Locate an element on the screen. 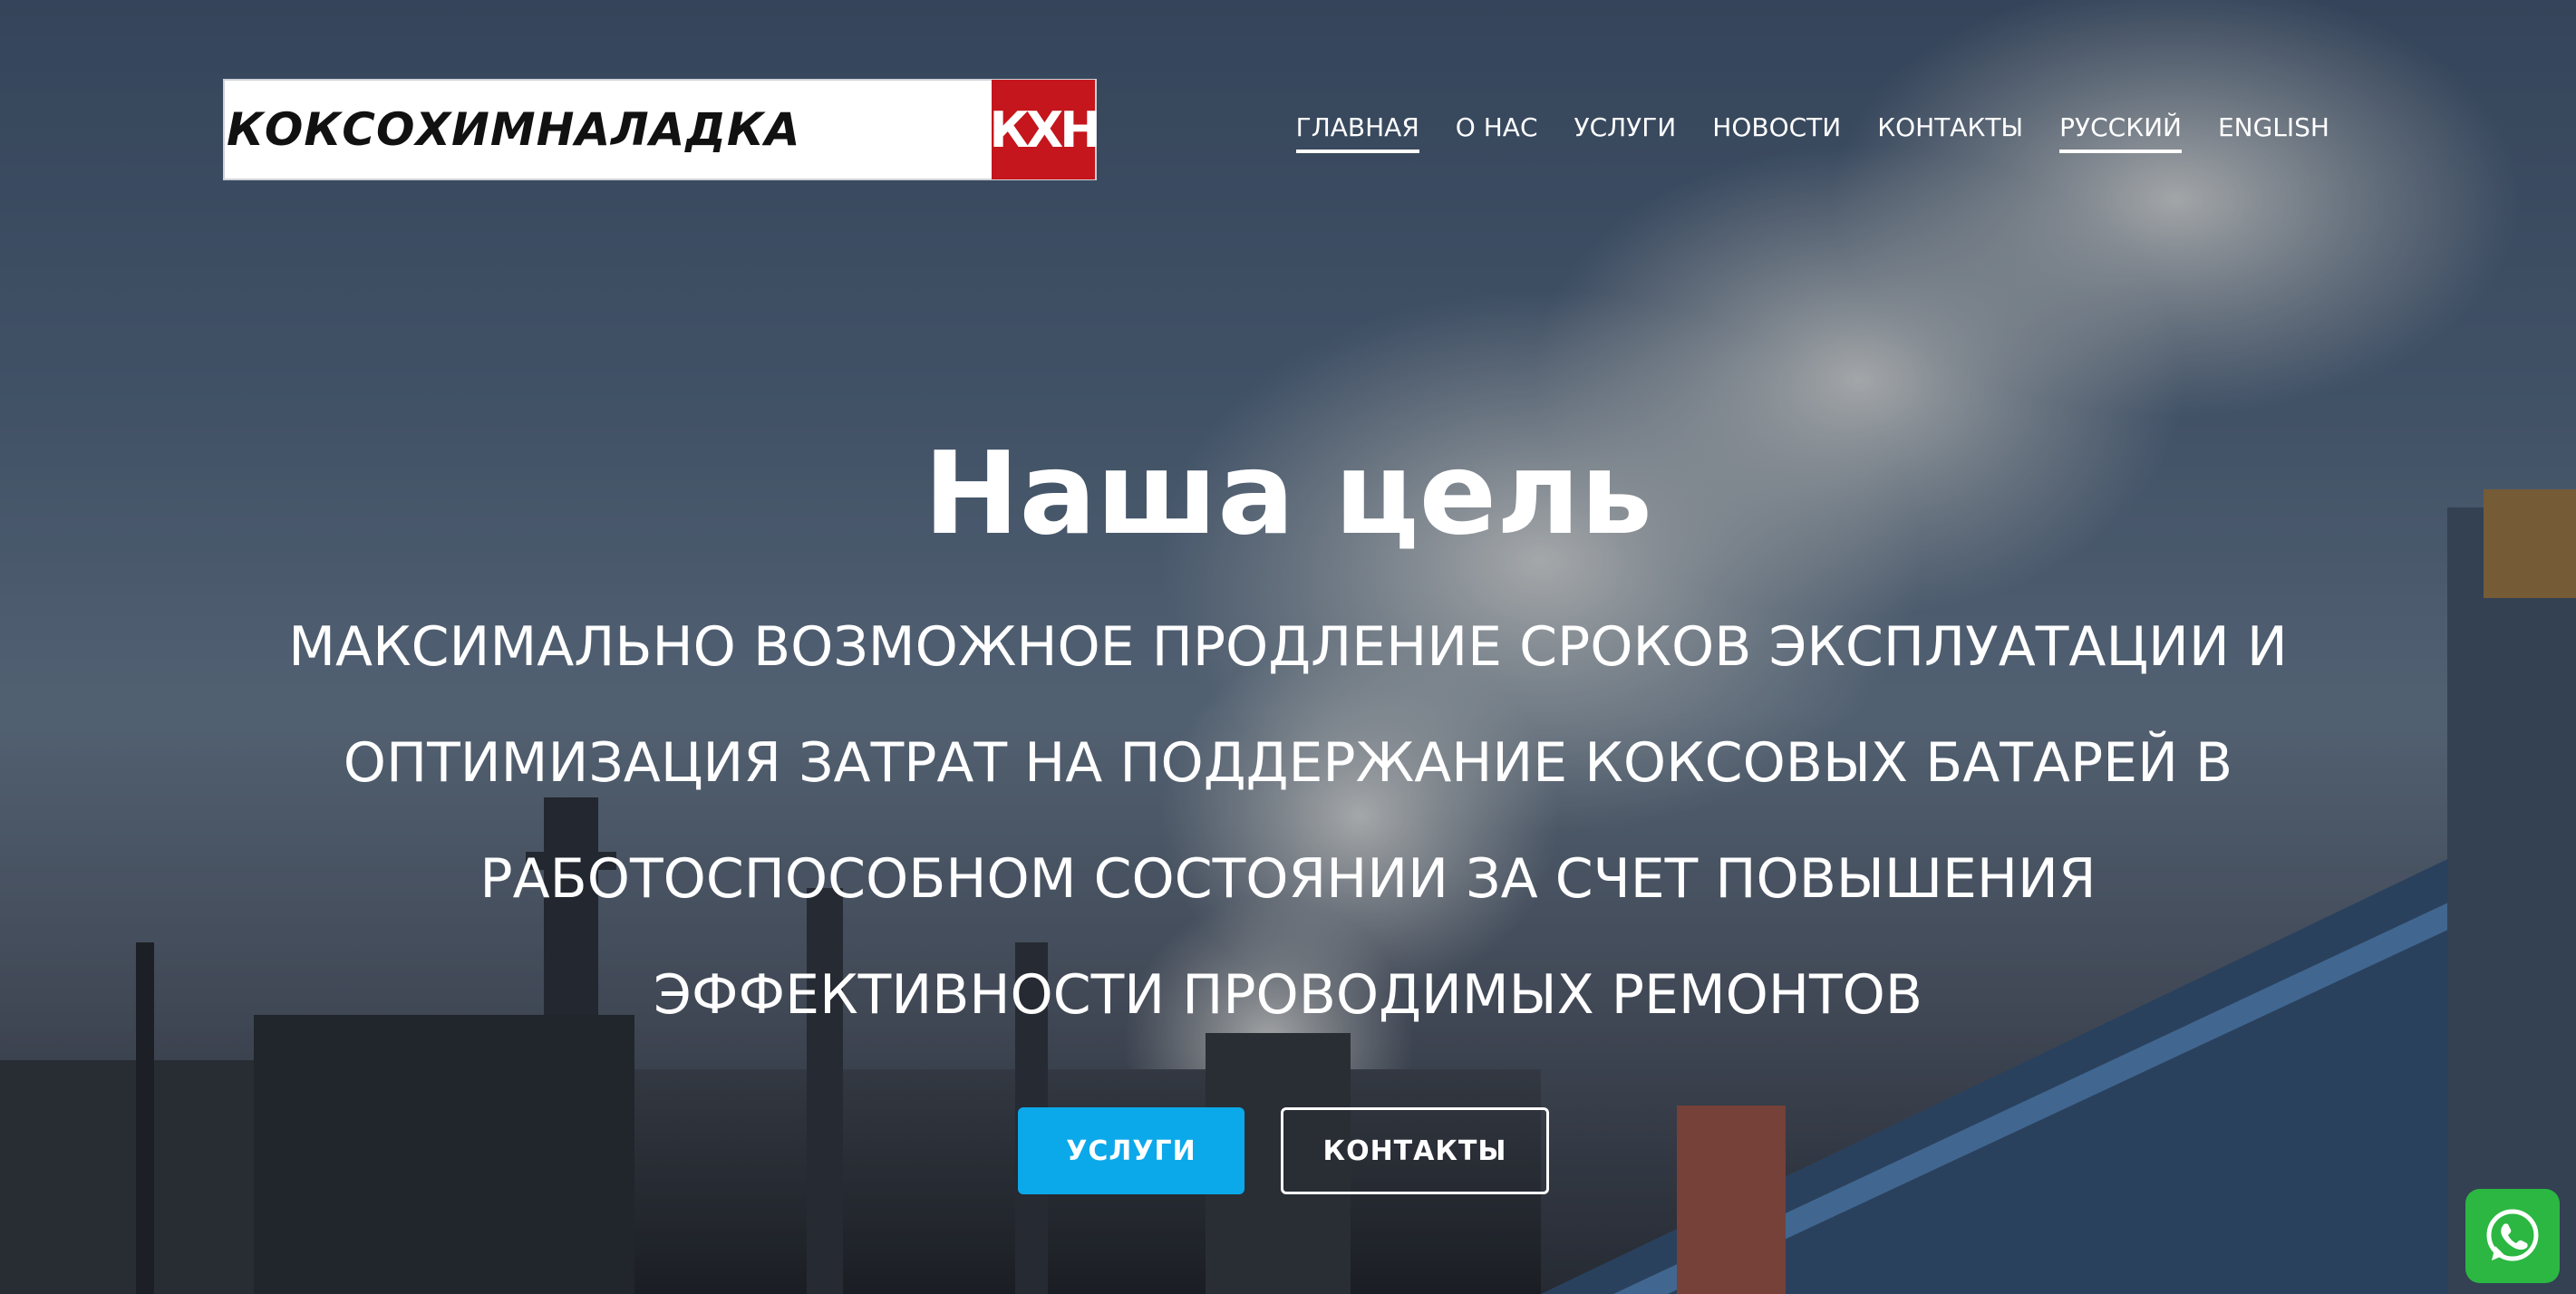 This screenshot has height=1294, width=2576. nav-item-language-russian: РУССКИЙ is located at coordinates (2120, 132).